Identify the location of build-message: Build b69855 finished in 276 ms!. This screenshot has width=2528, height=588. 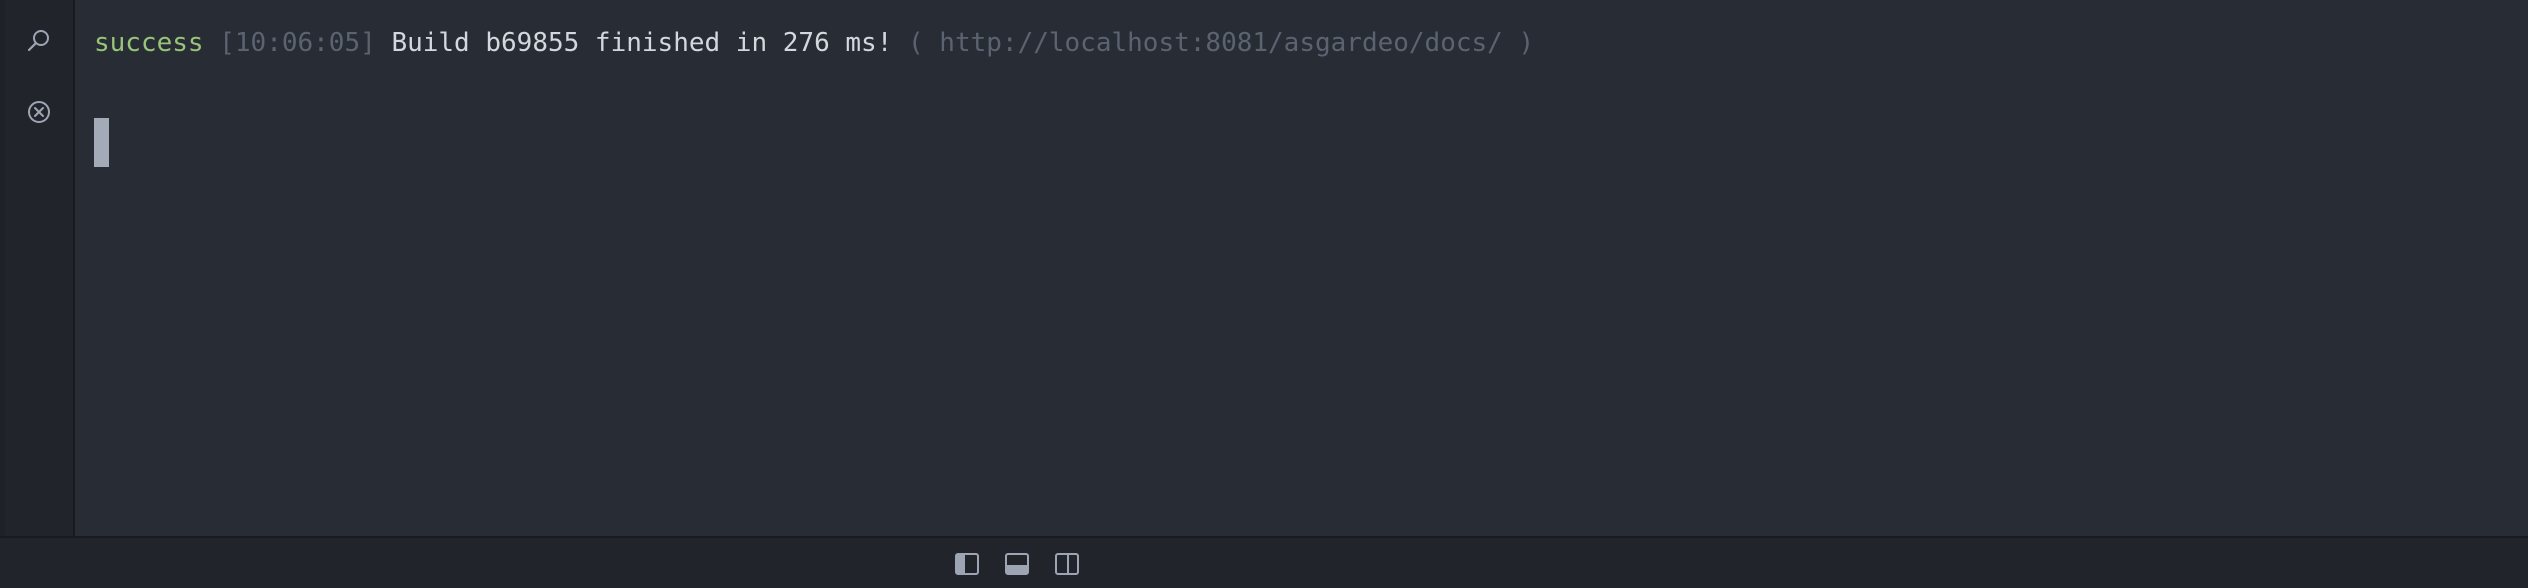
(642, 43).